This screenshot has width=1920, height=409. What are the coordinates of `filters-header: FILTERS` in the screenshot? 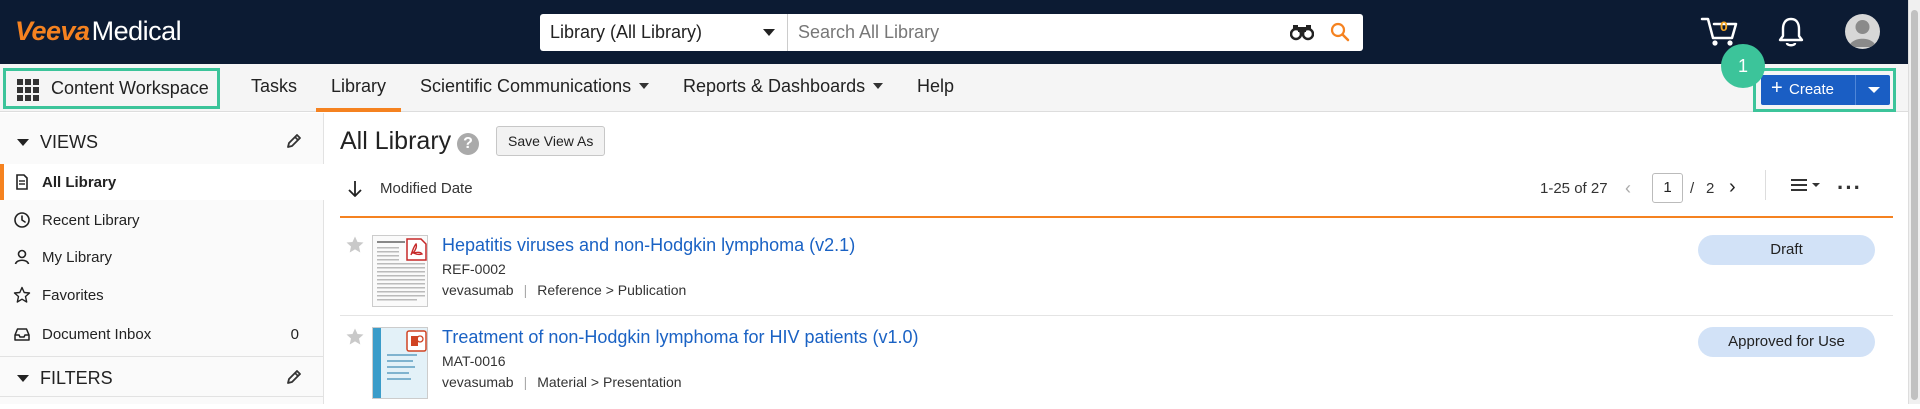 It's located at (162, 377).